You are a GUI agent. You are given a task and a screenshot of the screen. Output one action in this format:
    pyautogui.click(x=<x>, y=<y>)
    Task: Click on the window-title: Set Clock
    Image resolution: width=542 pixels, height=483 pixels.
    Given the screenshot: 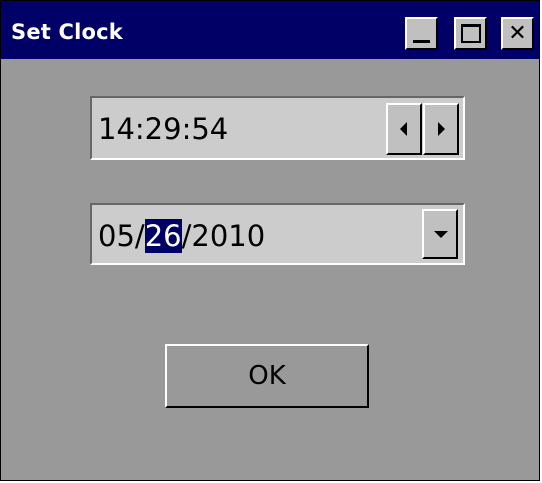 What is the action you would take?
    pyautogui.click(x=67, y=32)
    